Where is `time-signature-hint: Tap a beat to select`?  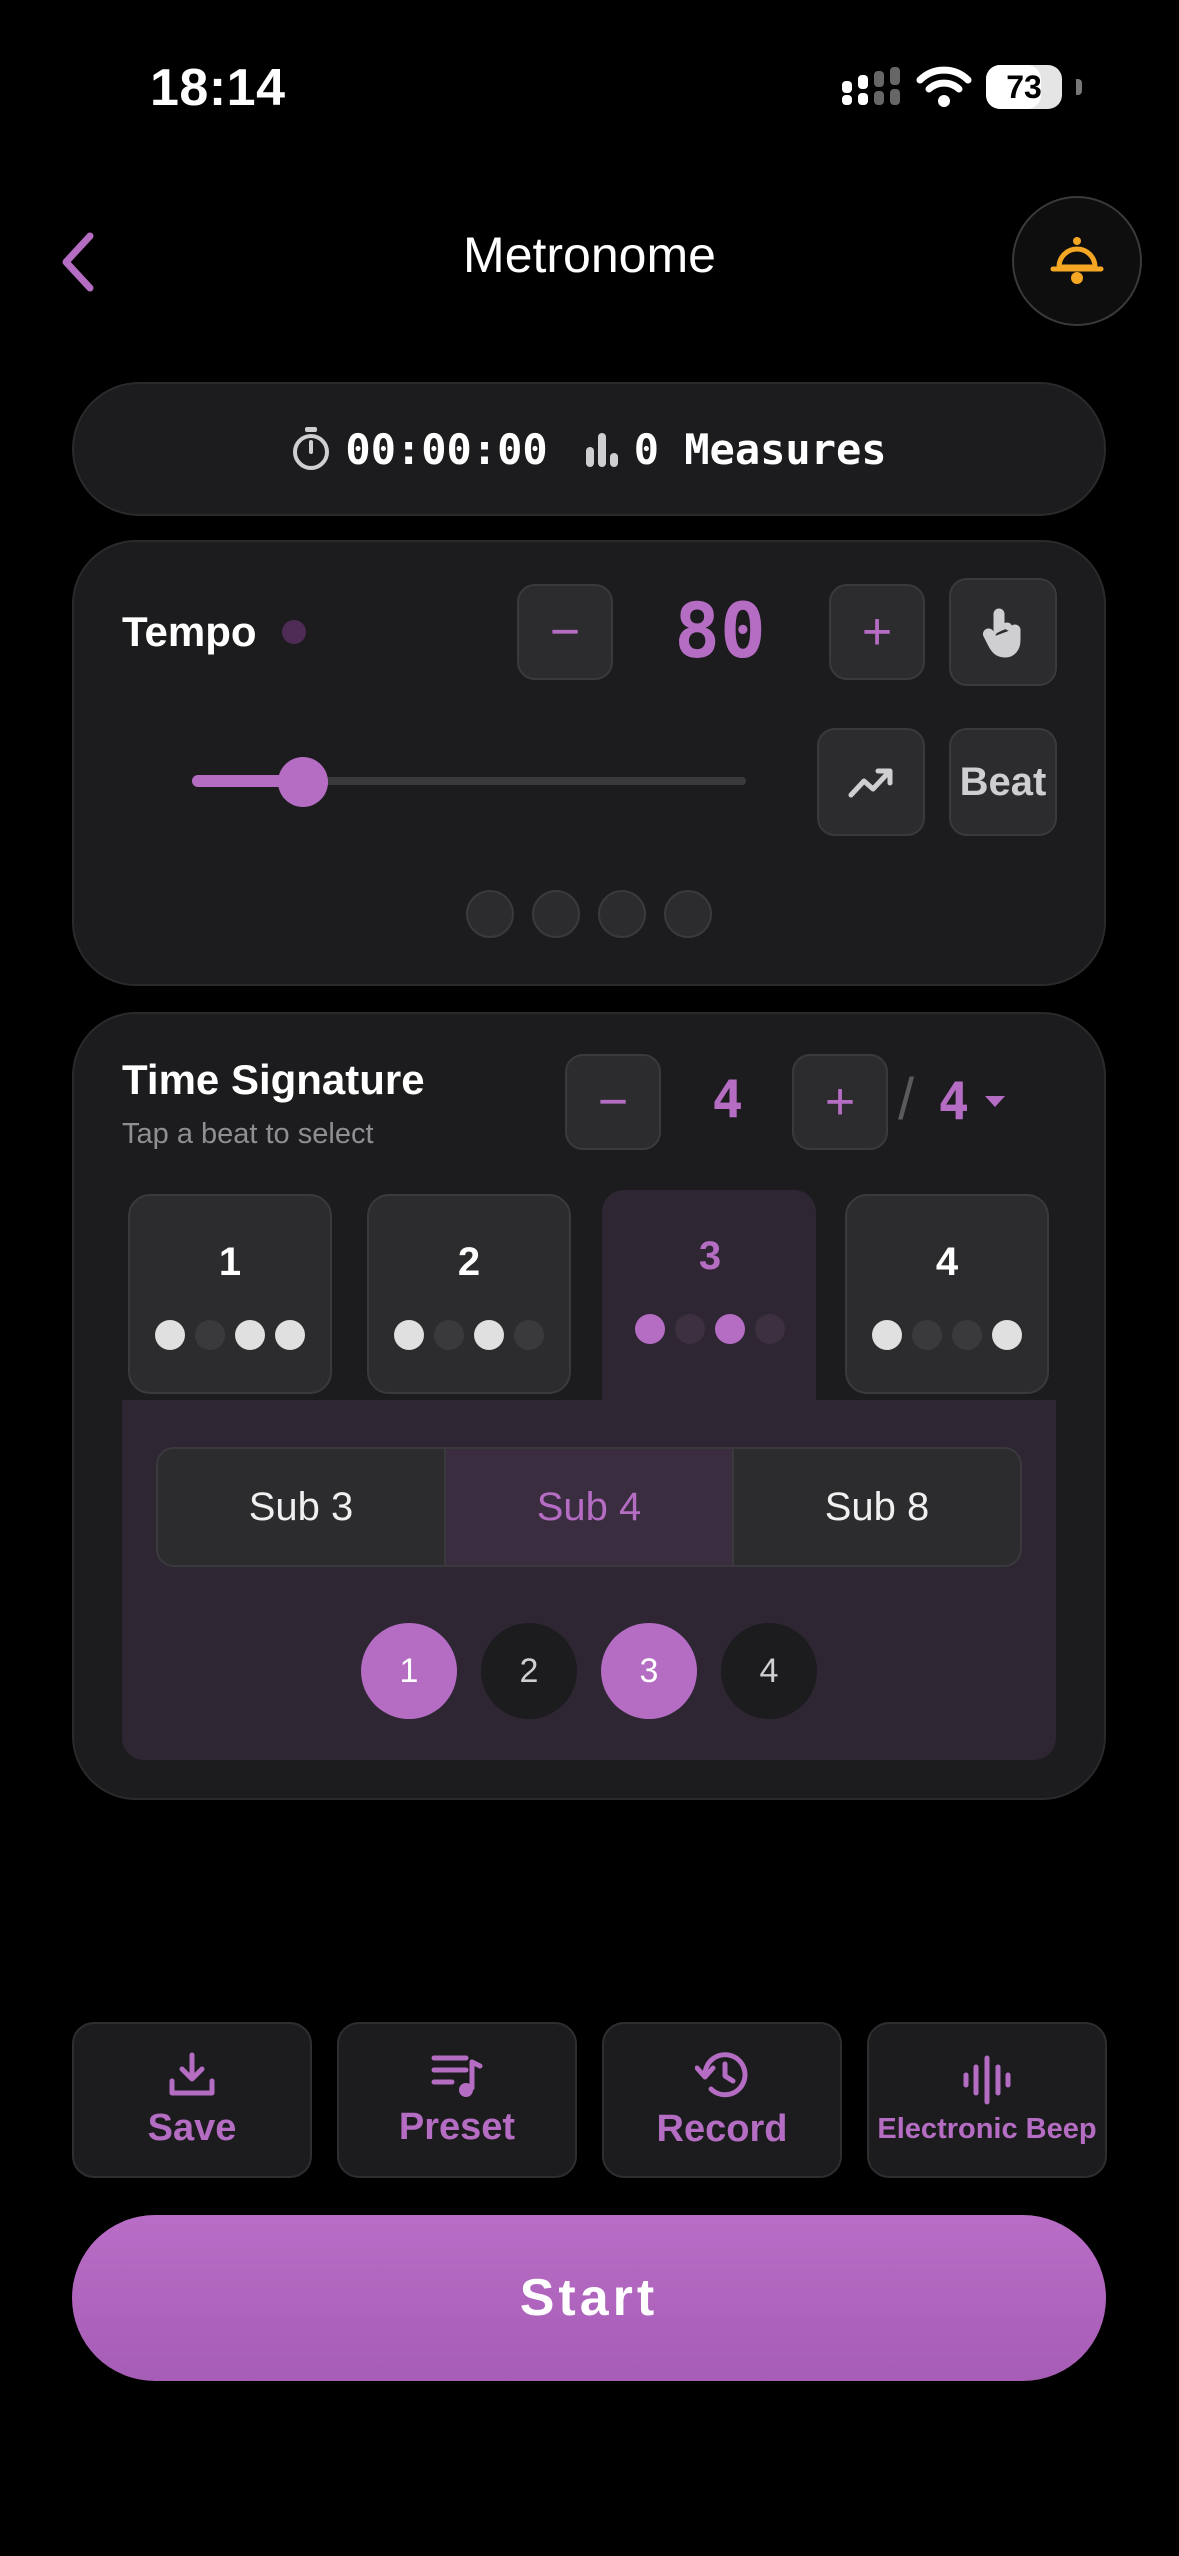 time-signature-hint: Tap a beat to select is located at coordinates (248, 1134).